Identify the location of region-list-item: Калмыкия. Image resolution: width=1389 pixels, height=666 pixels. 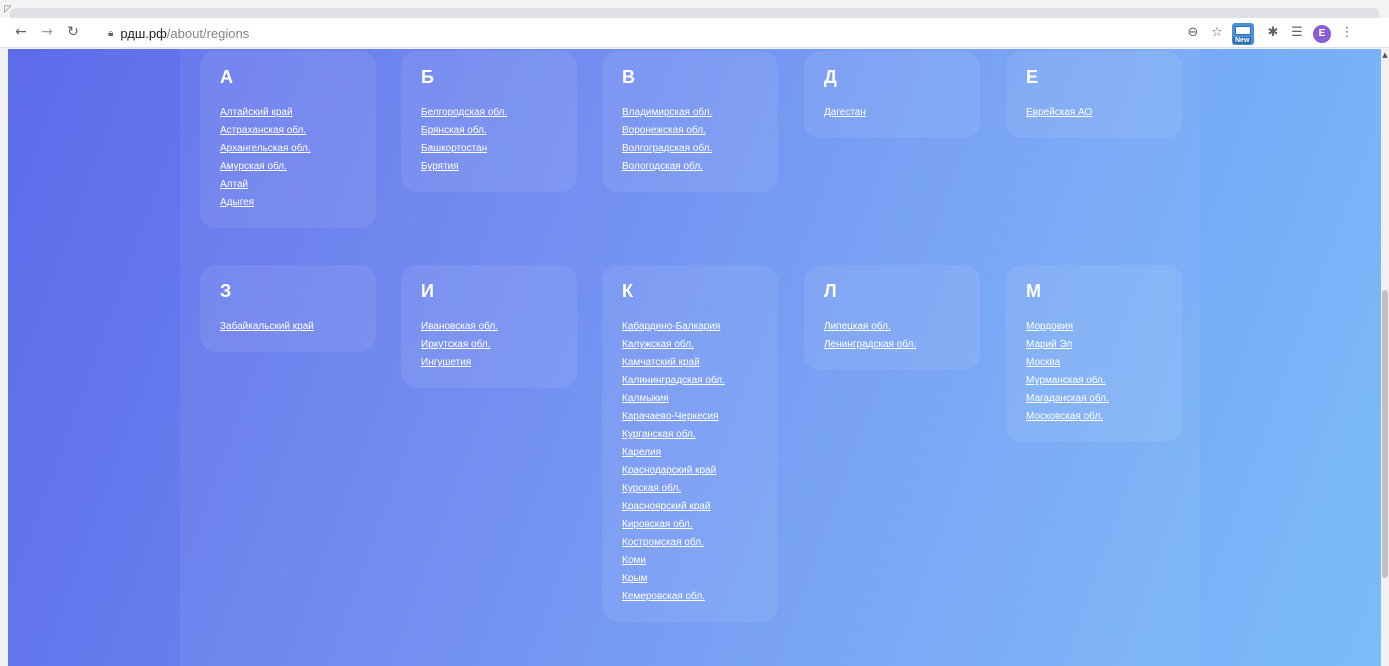
(690, 397).